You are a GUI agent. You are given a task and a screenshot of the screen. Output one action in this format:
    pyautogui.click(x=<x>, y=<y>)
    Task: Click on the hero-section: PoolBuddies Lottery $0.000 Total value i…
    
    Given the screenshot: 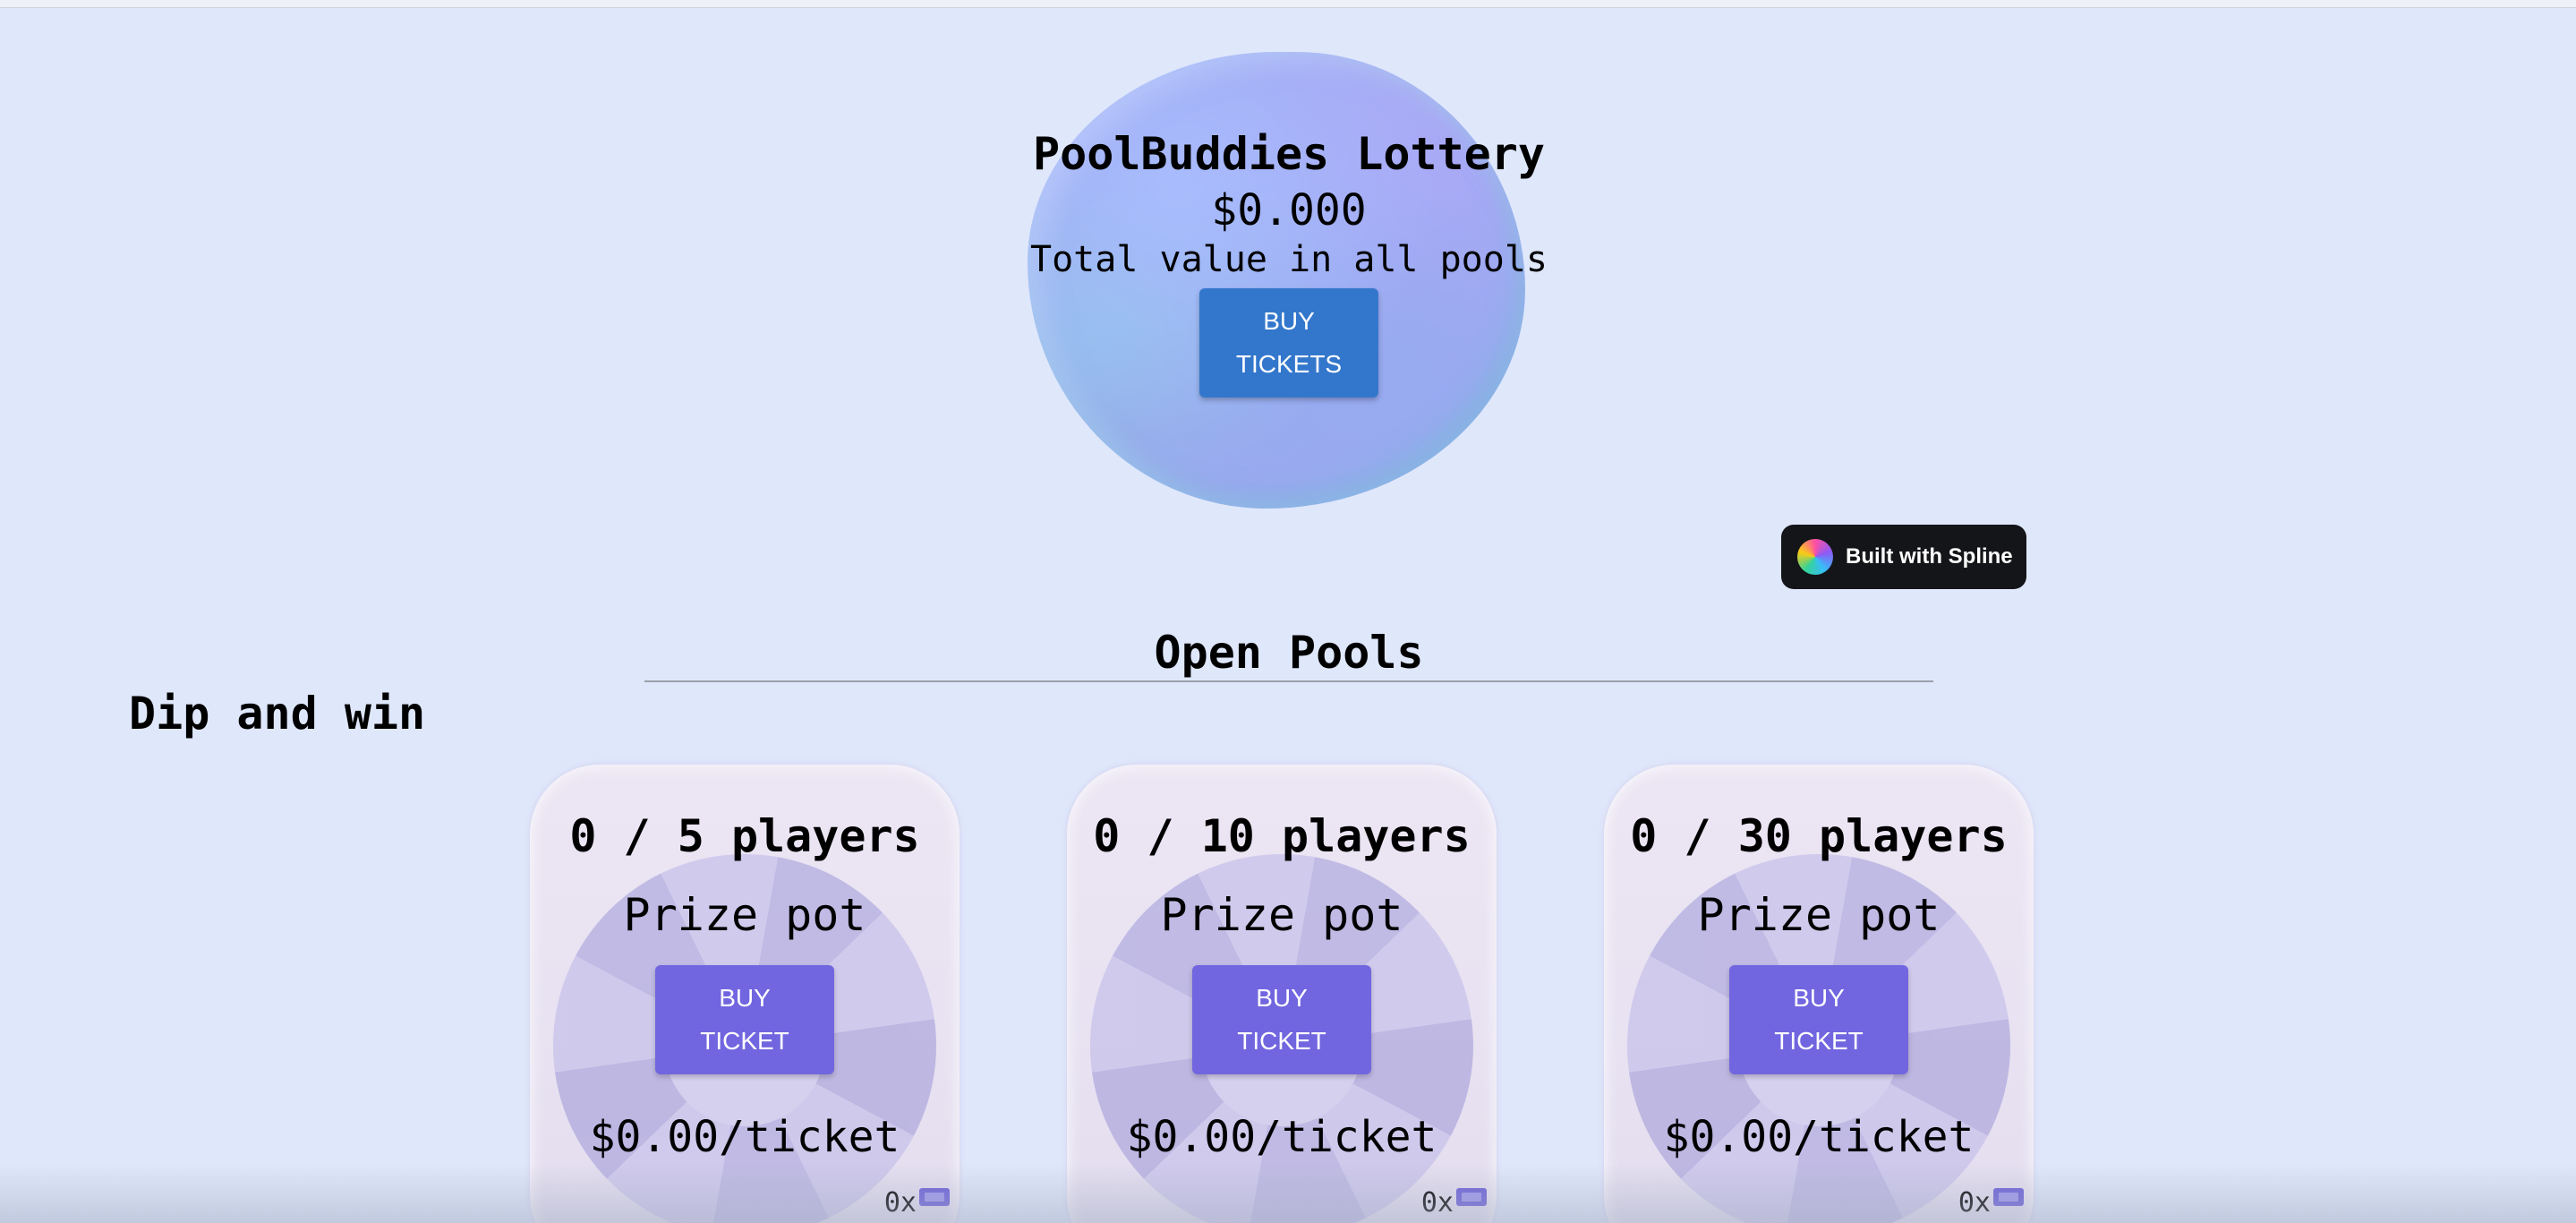 What is the action you would take?
    pyautogui.click(x=1289, y=261)
    